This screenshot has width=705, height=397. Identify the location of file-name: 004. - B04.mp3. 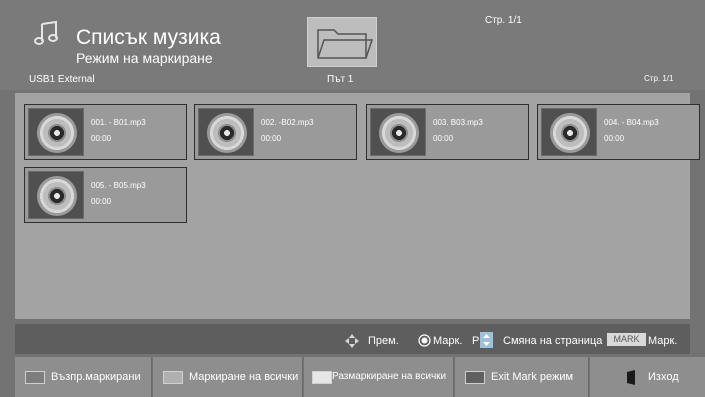
(631, 122).